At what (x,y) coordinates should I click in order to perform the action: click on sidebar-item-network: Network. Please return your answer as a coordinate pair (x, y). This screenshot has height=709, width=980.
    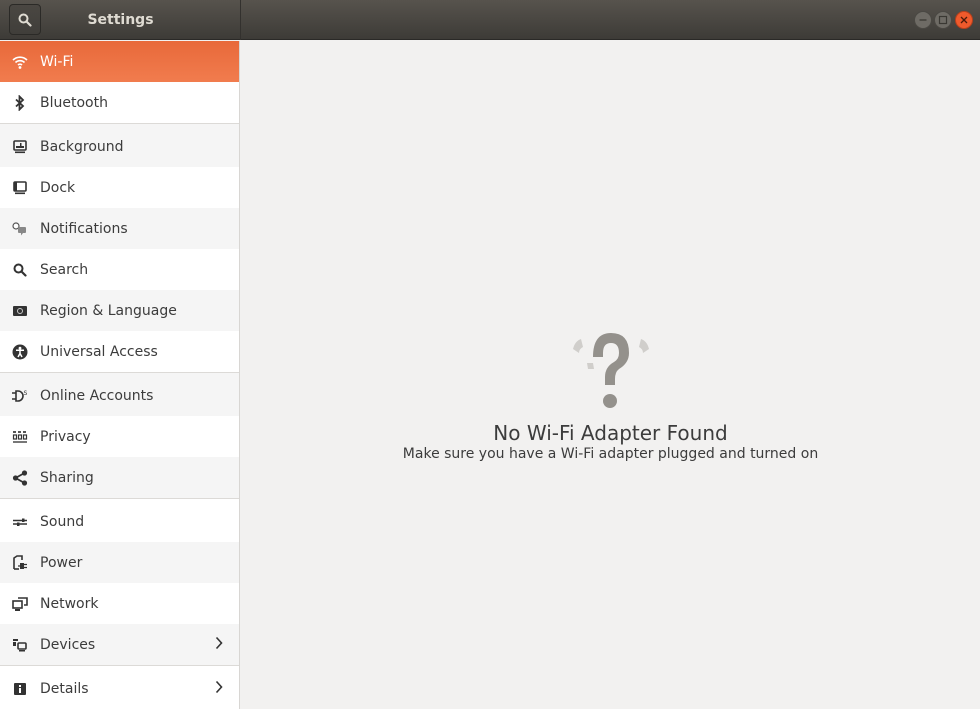
    Looking at the image, I should click on (119, 603).